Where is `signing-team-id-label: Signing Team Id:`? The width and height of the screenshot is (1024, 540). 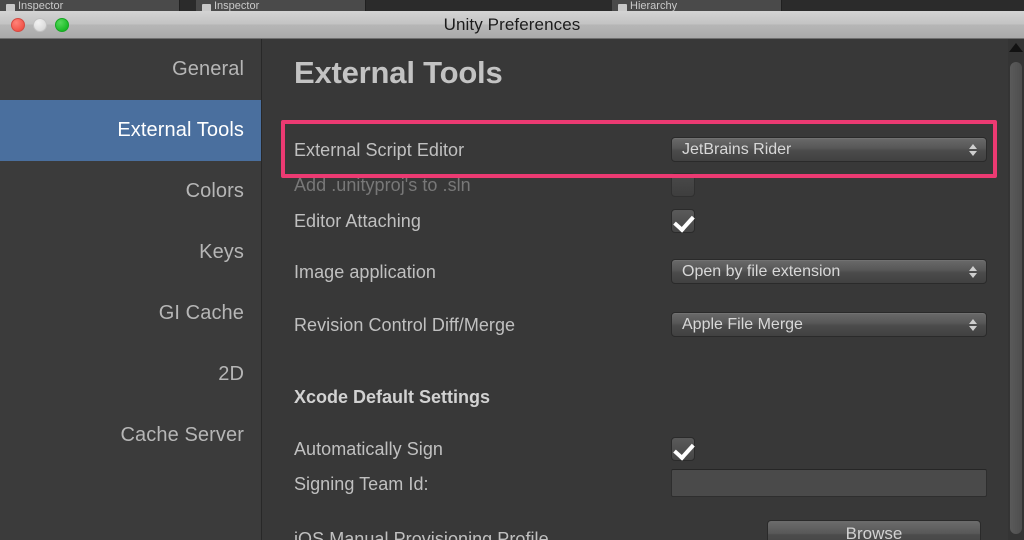 signing-team-id-label: Signing Team Id: is located at coordinates (361, 483).